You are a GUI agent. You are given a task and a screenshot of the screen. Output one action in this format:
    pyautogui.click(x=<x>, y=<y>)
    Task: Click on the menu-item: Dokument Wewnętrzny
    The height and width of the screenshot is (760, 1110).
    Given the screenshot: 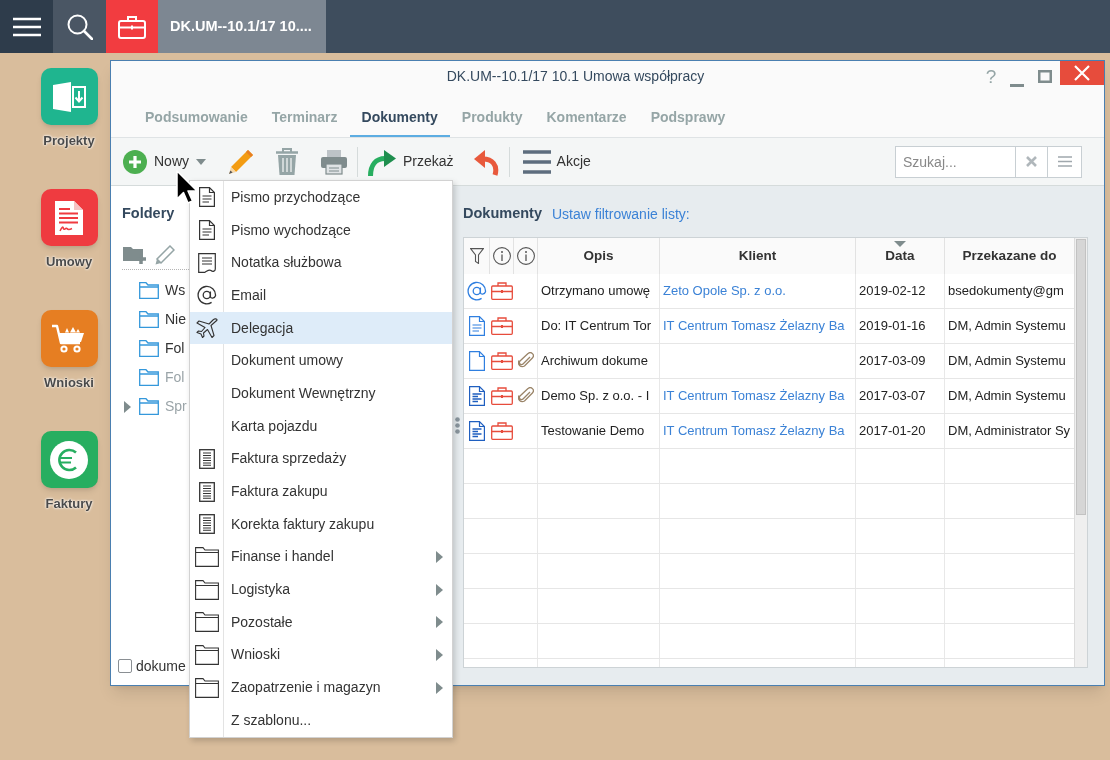 What is the action you would take?
    pyautogui.click(x=321, y=393)
    